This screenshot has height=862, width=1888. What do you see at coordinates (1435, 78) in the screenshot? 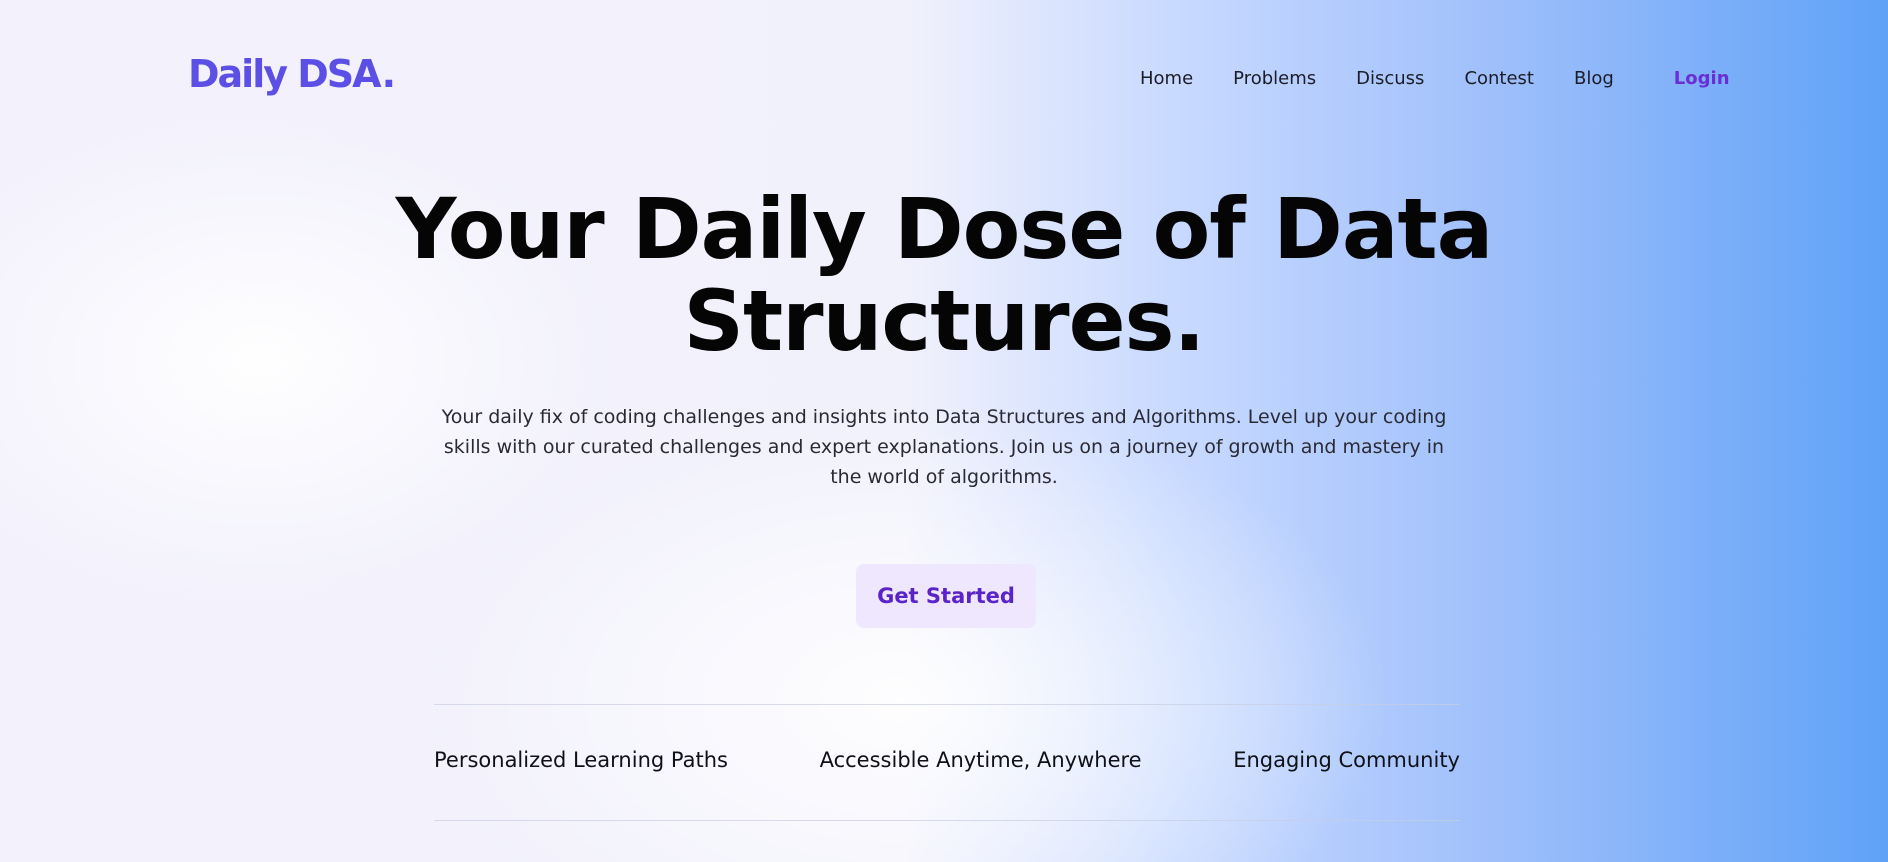
I see `top-nav: Home Problems Discuss Contest Blog Login` at bounding box center [1435, 78].